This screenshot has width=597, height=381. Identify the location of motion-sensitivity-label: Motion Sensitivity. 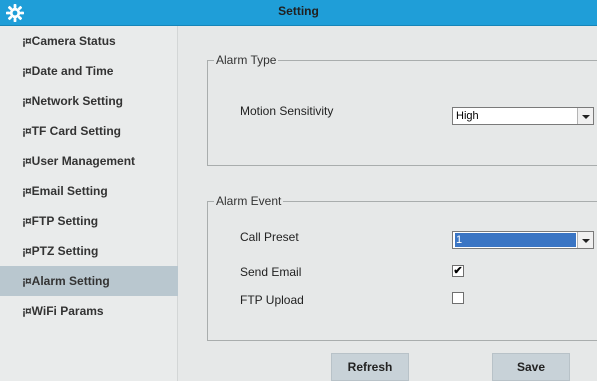
(287, 111).